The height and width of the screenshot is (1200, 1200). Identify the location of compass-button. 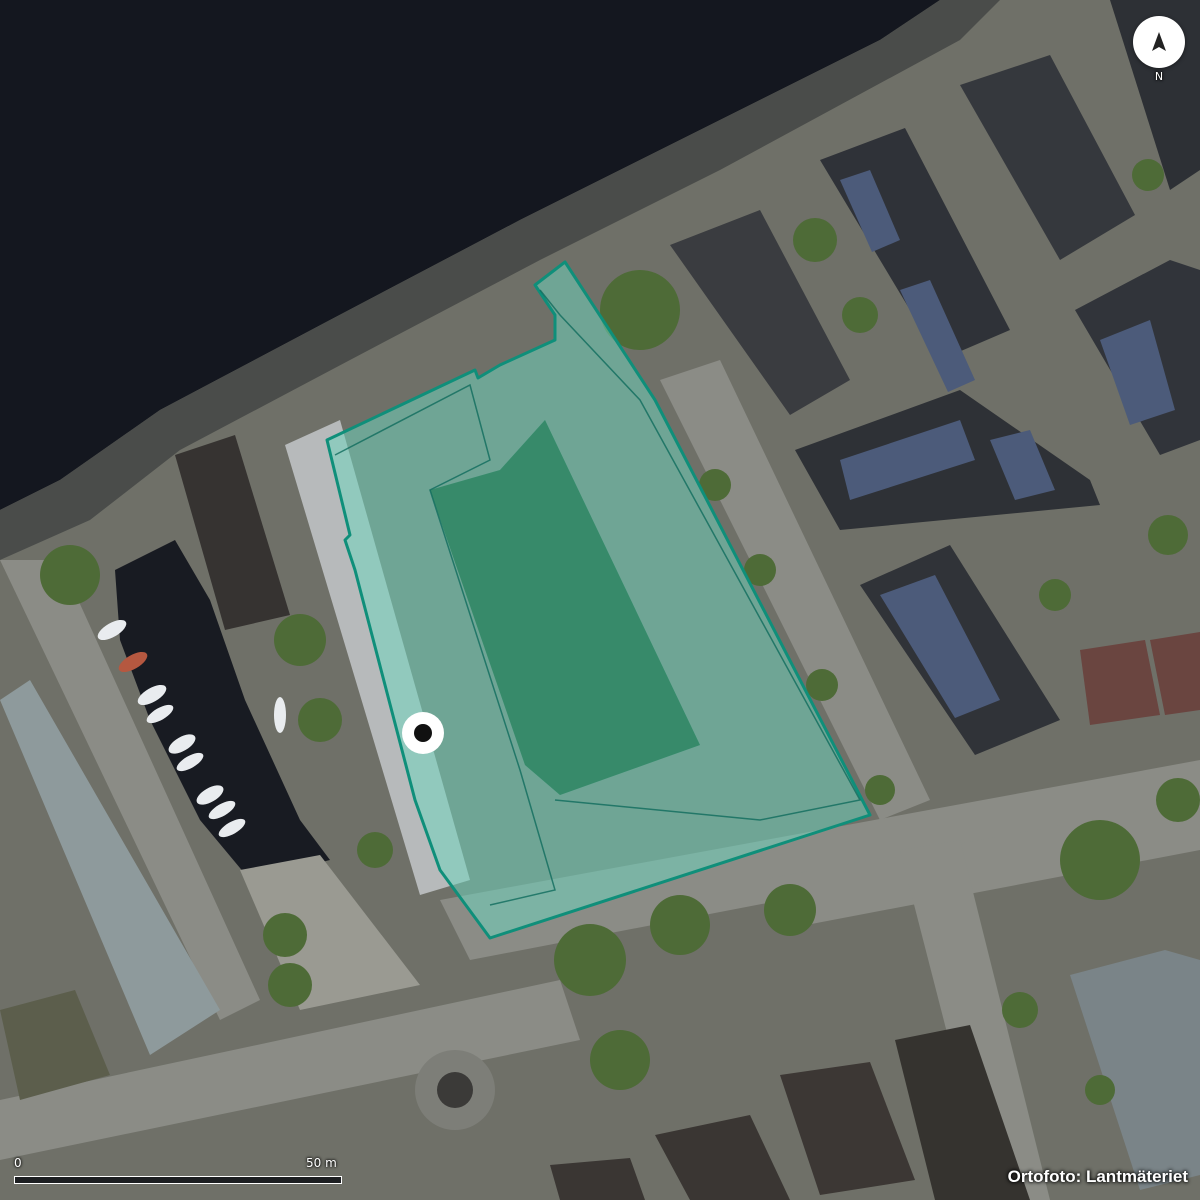
(1159, 42).